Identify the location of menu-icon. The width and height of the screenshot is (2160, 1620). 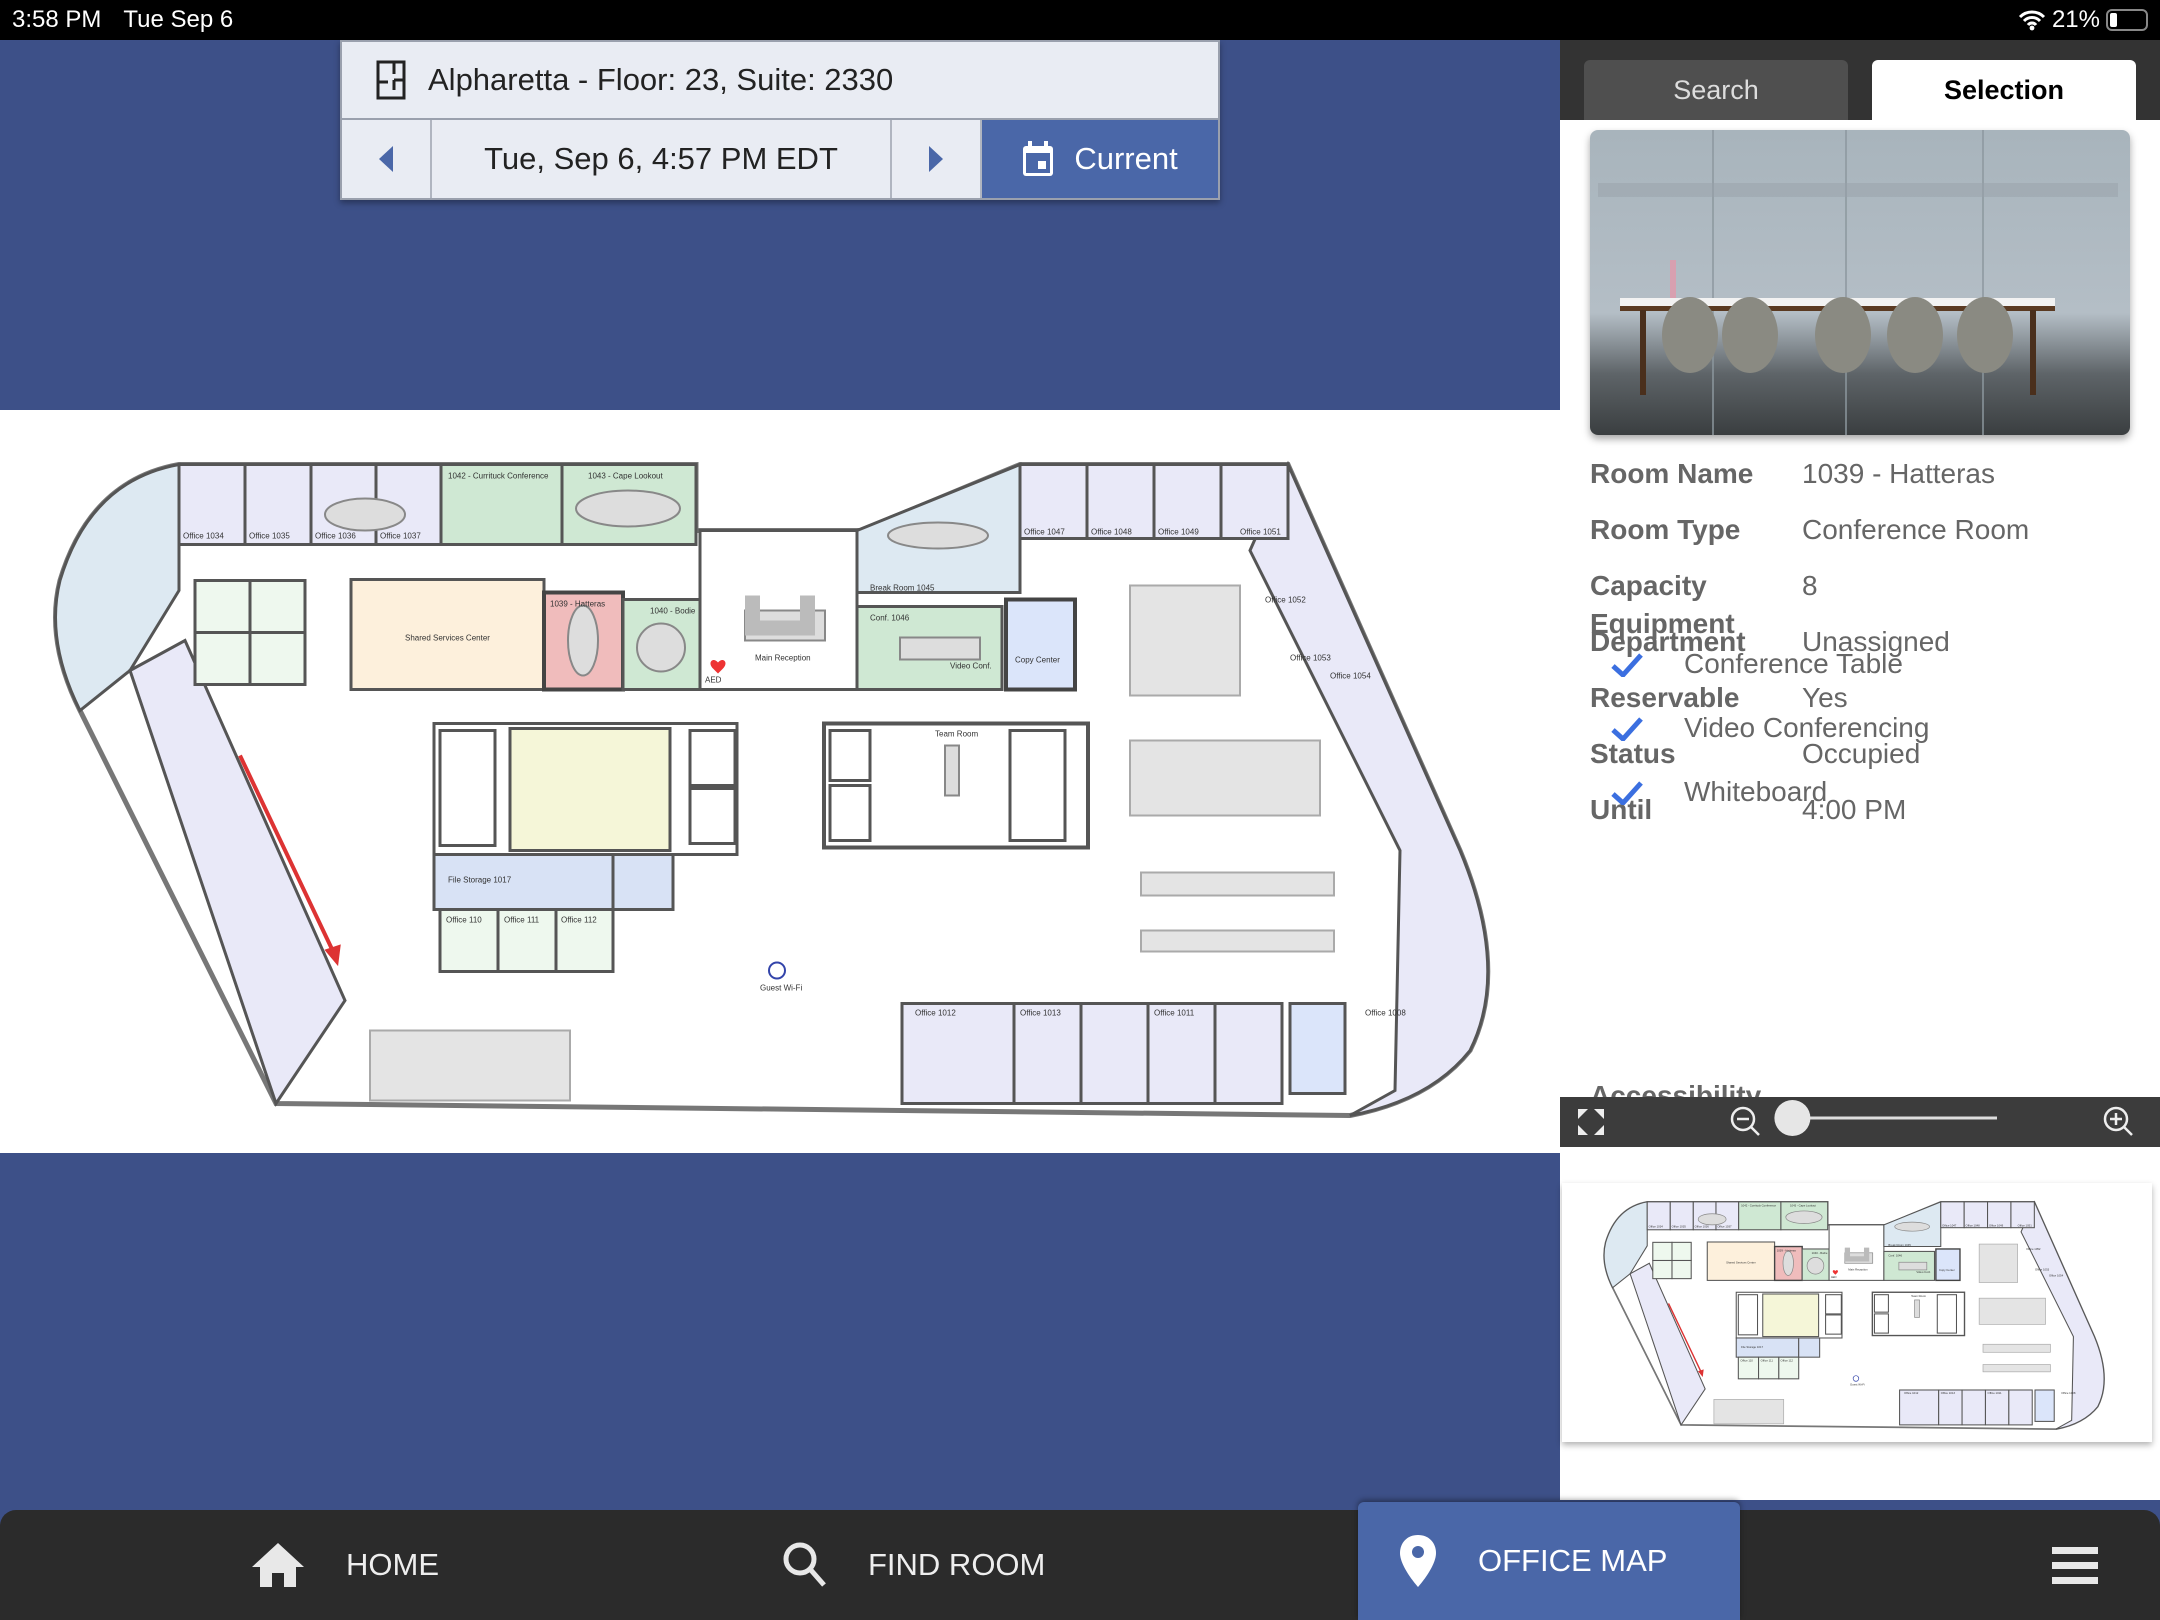
(2075, 1565).